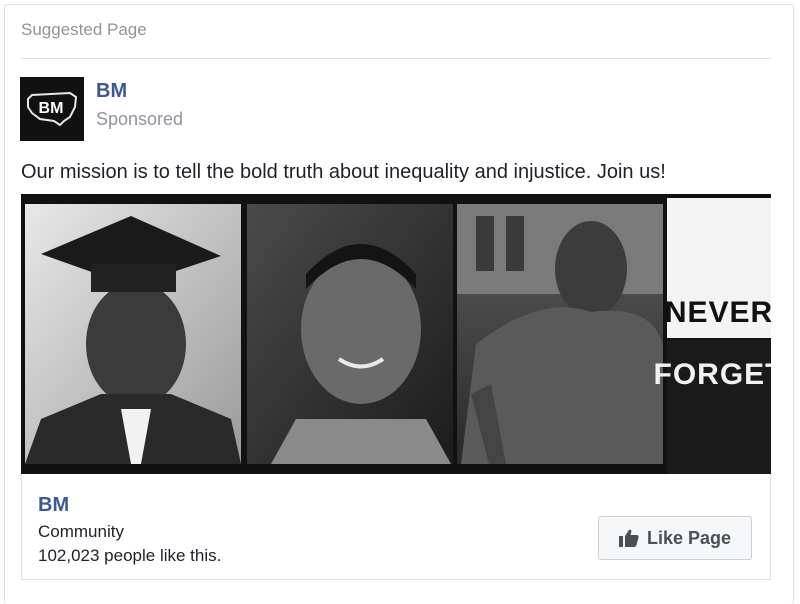 This screenshot has width=800, height=604. What do you see at coordinates (713, 374) in the screenshot?
I see `poster-line-forget: FORGET` at bounding box center [713, 374].